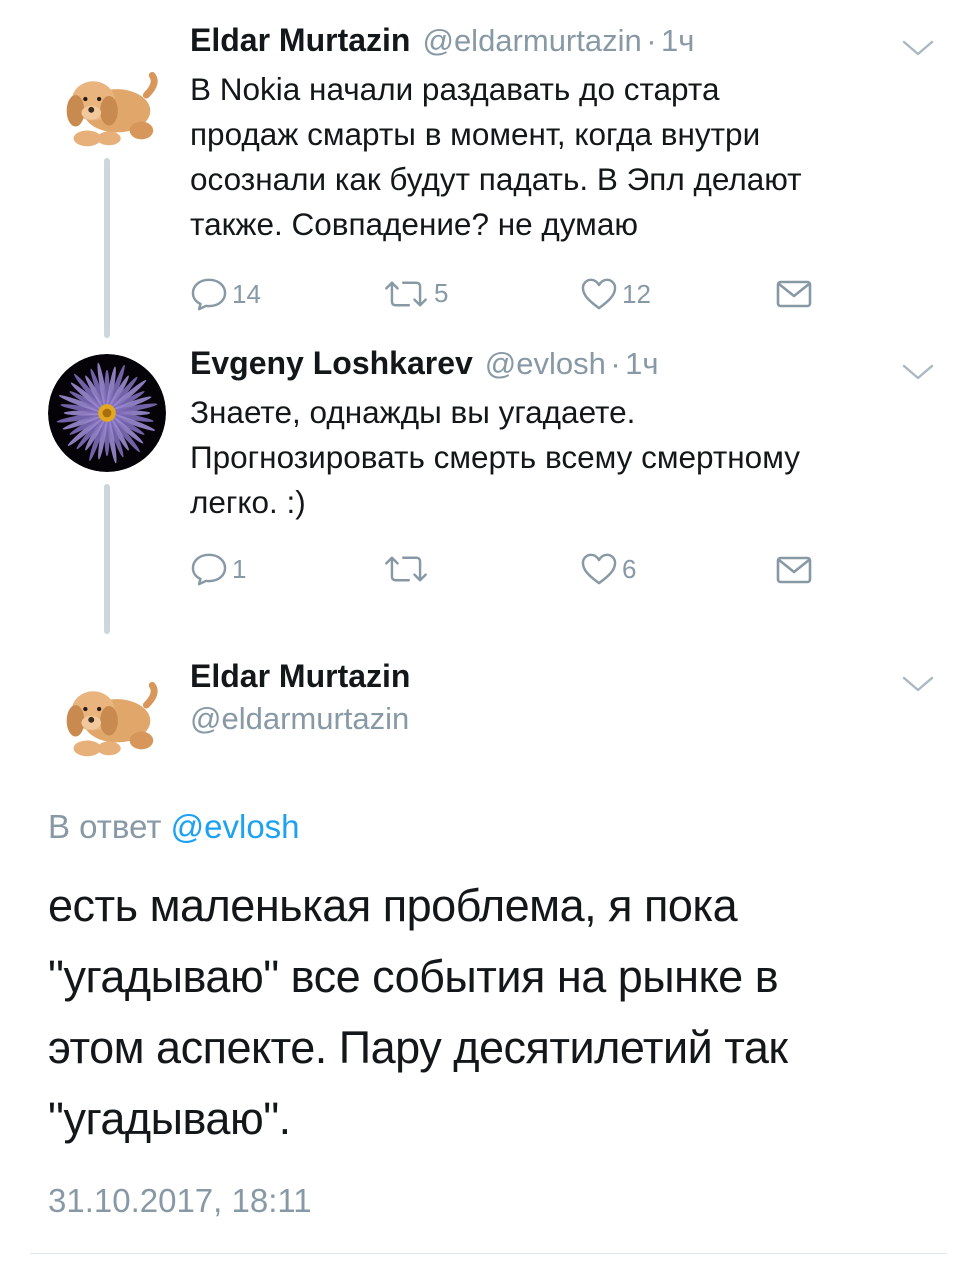 The width and height of the screenshot is (977, 1280). I want to click on like-count: 6, so click(629, 568).